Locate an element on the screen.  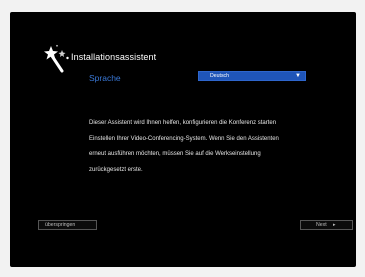
next-button-label: Next is located at coordinates (321, 225).